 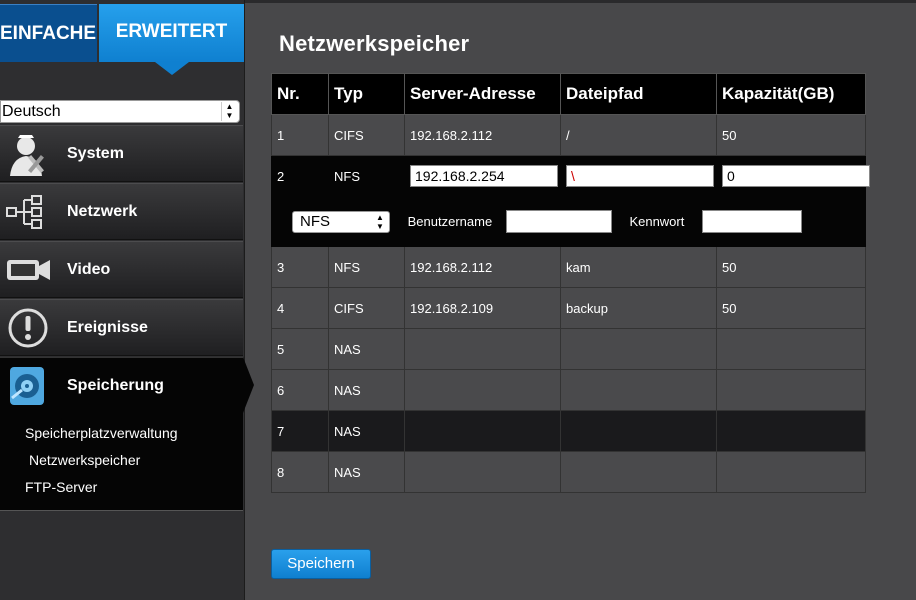 What do you see at coordinates (321, 564) in the screenshot?
I see `save-button: Speichern` at bounding box center [321, 564].